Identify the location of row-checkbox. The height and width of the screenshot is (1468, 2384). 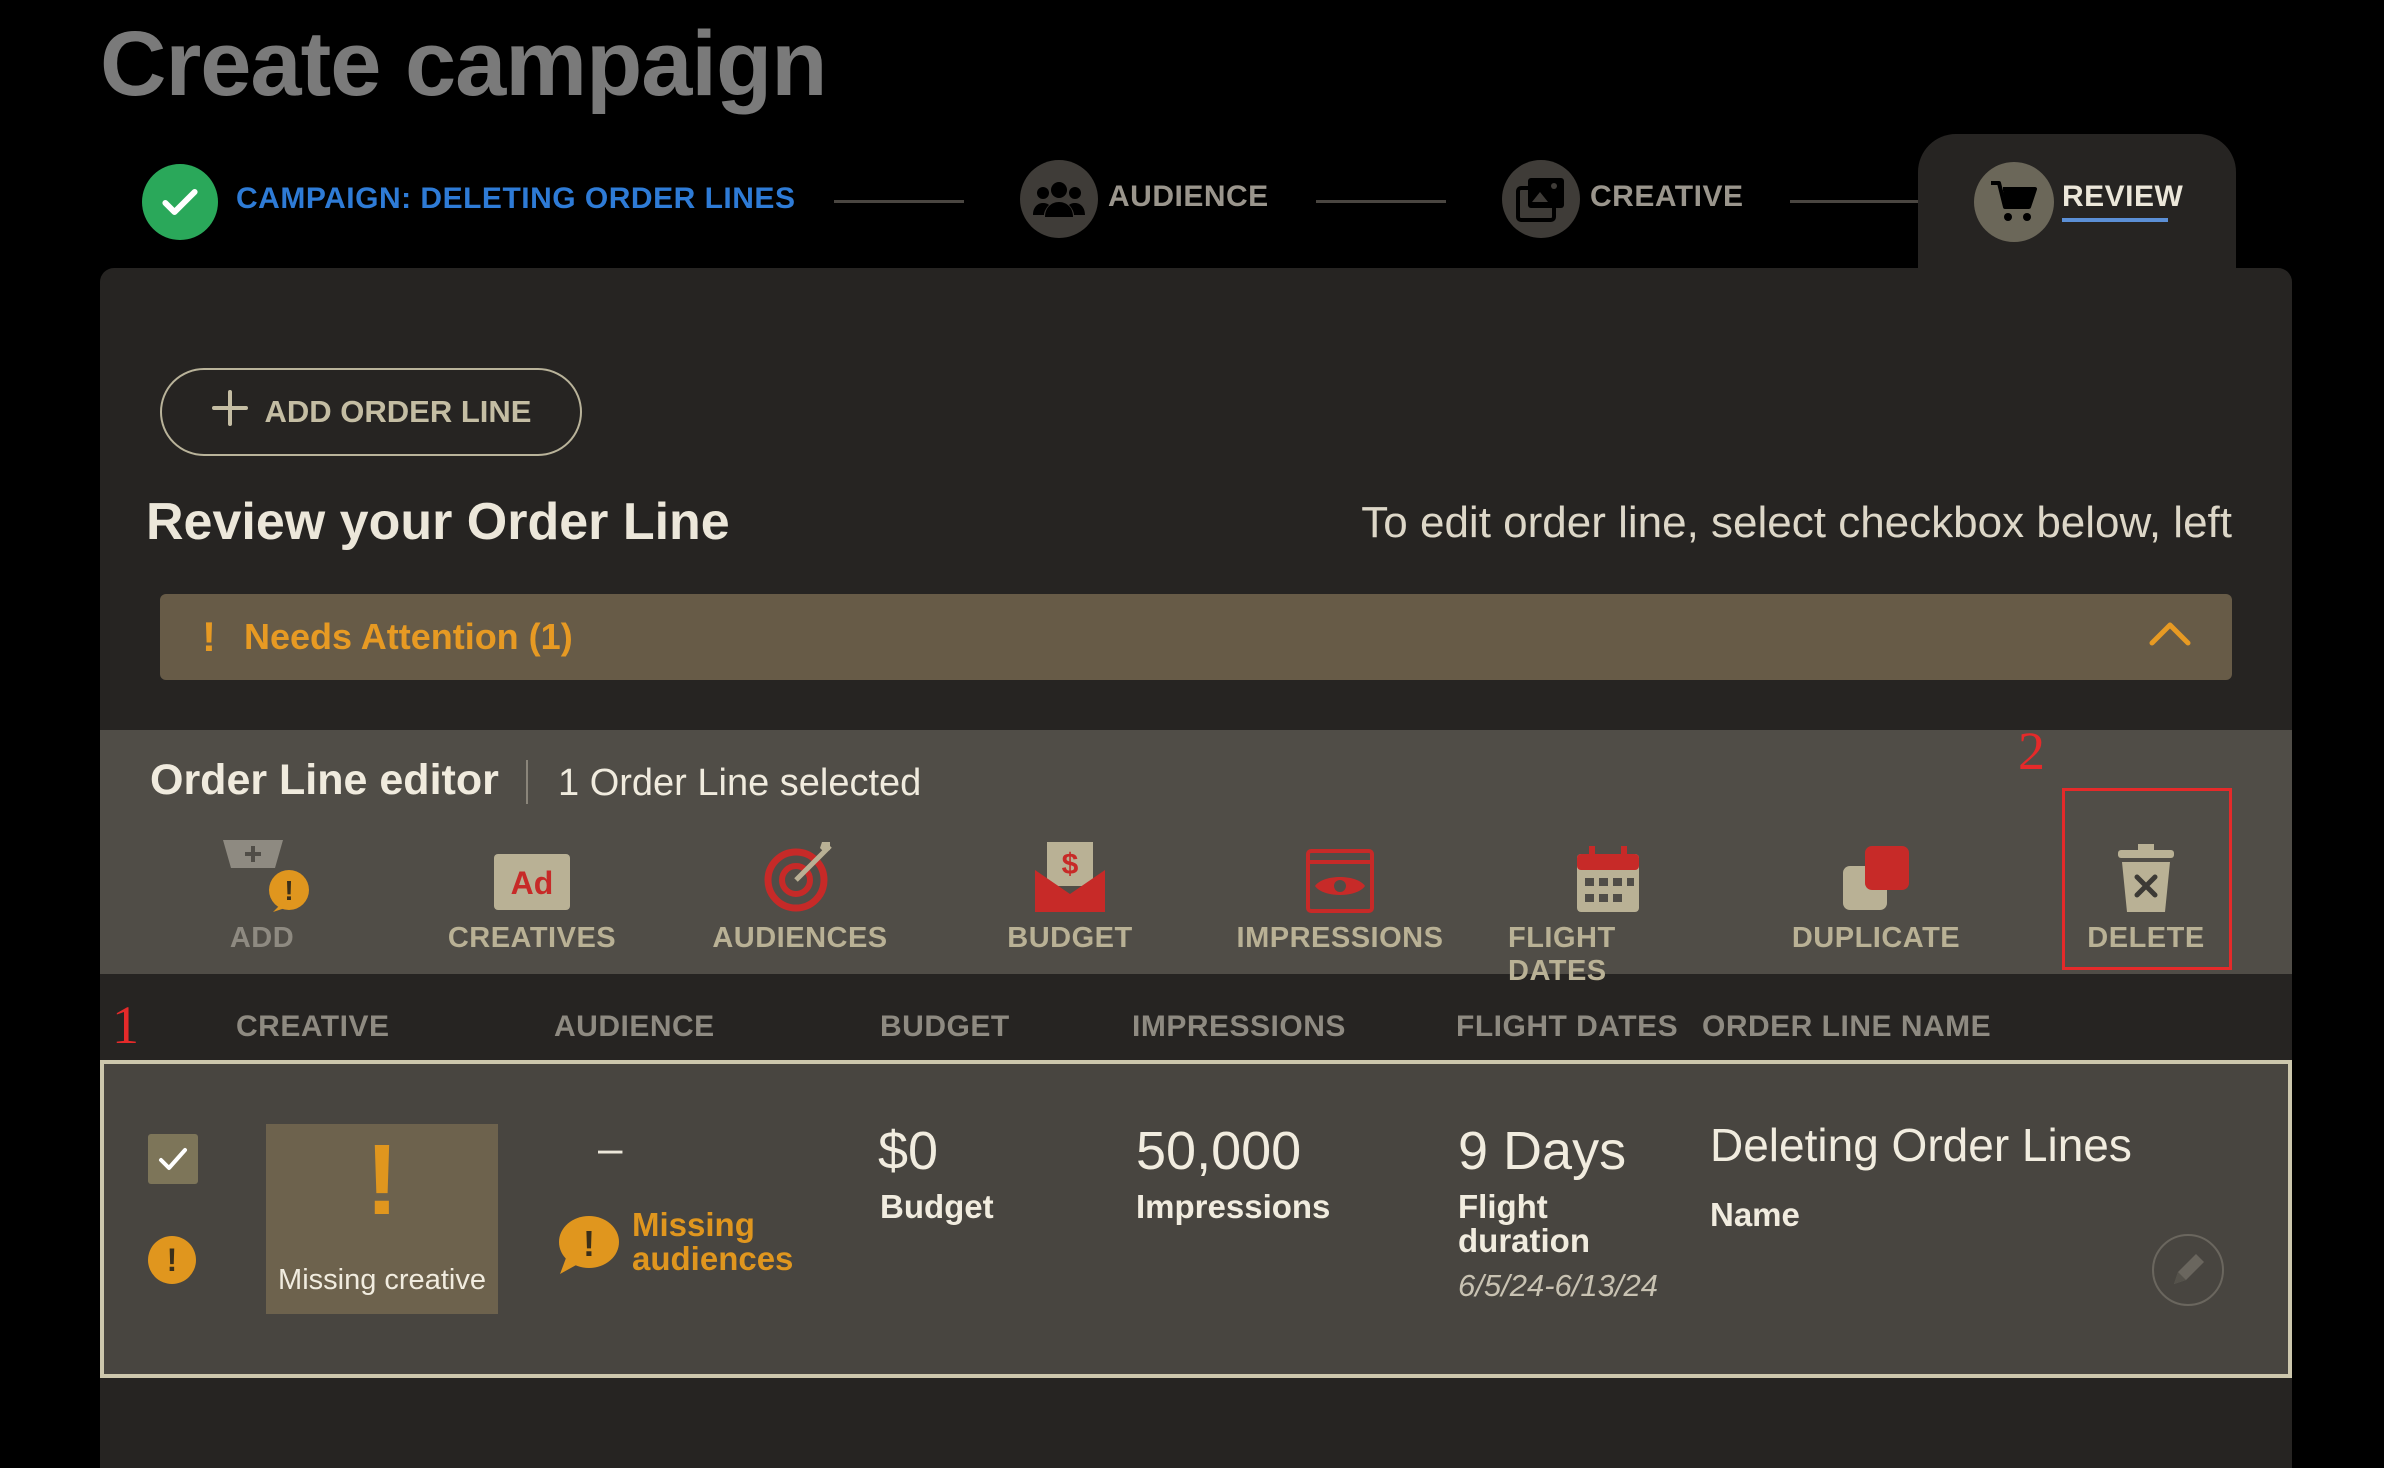
(173, 1159).